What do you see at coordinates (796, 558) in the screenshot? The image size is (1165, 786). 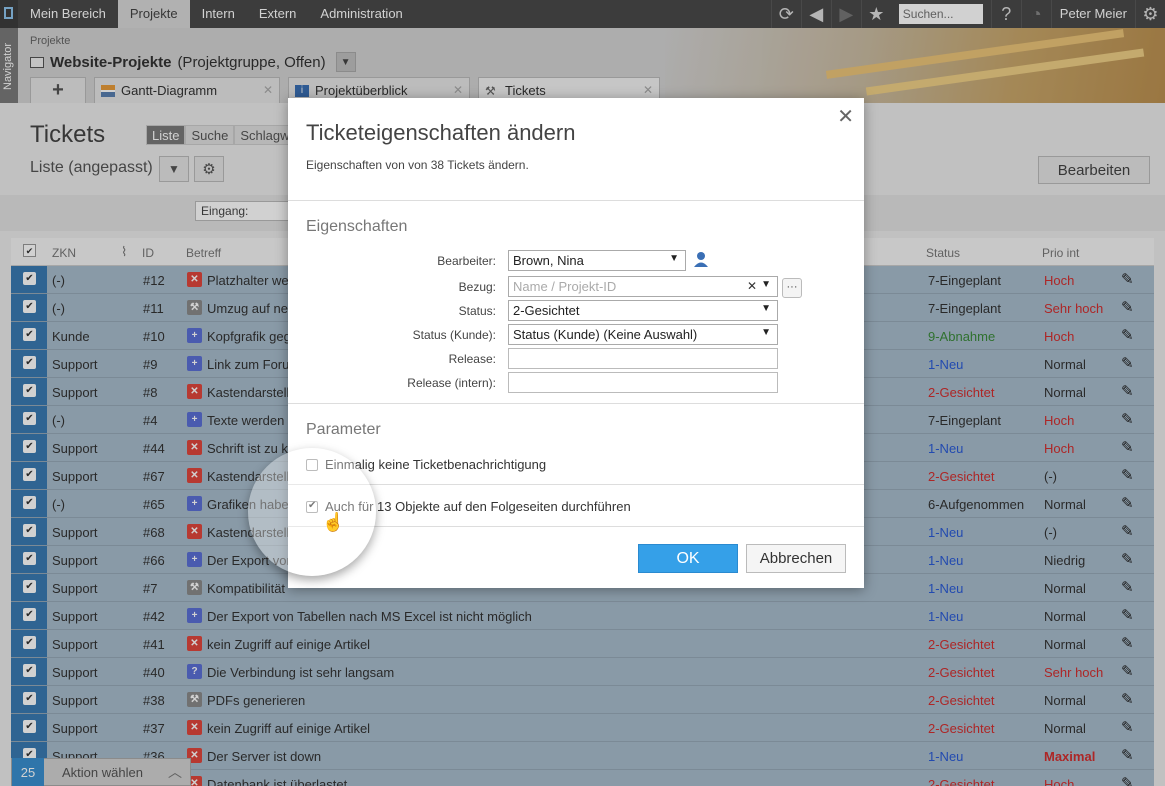 I see `cancel-button: Abbrechen` at bounding box center [796, 558].